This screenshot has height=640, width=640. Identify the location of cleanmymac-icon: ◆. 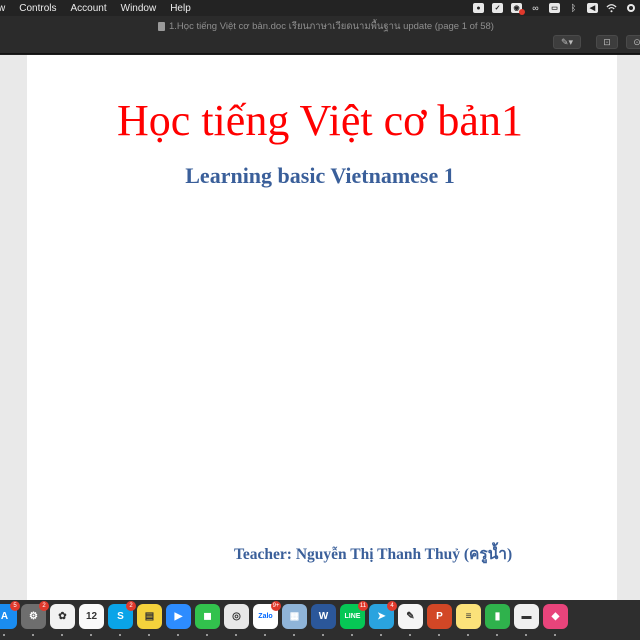
(555, 616).